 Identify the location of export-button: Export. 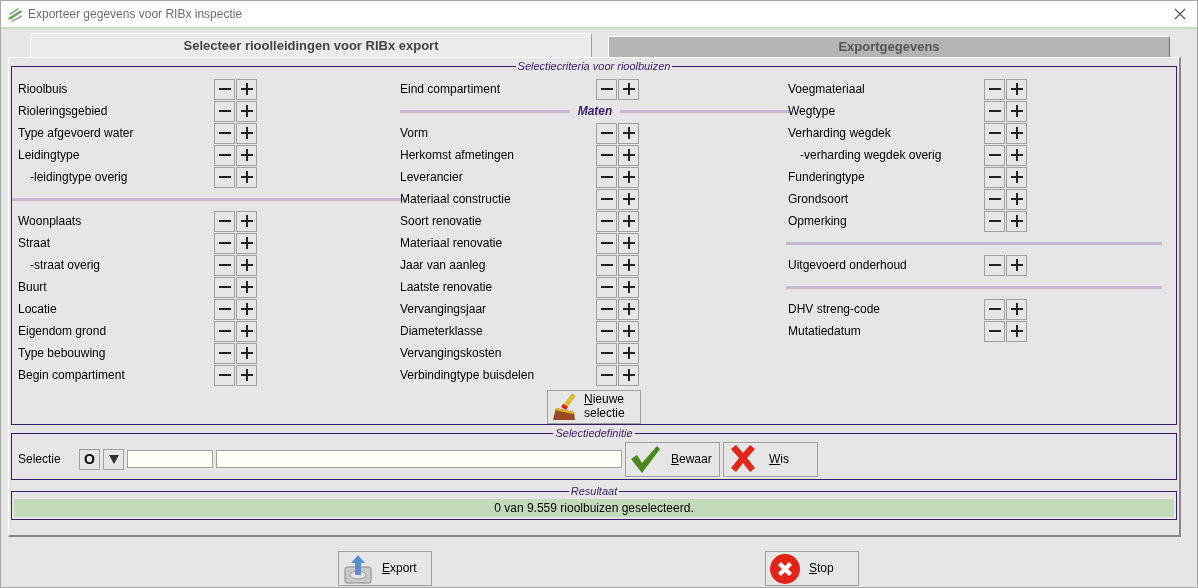
(385, 568).